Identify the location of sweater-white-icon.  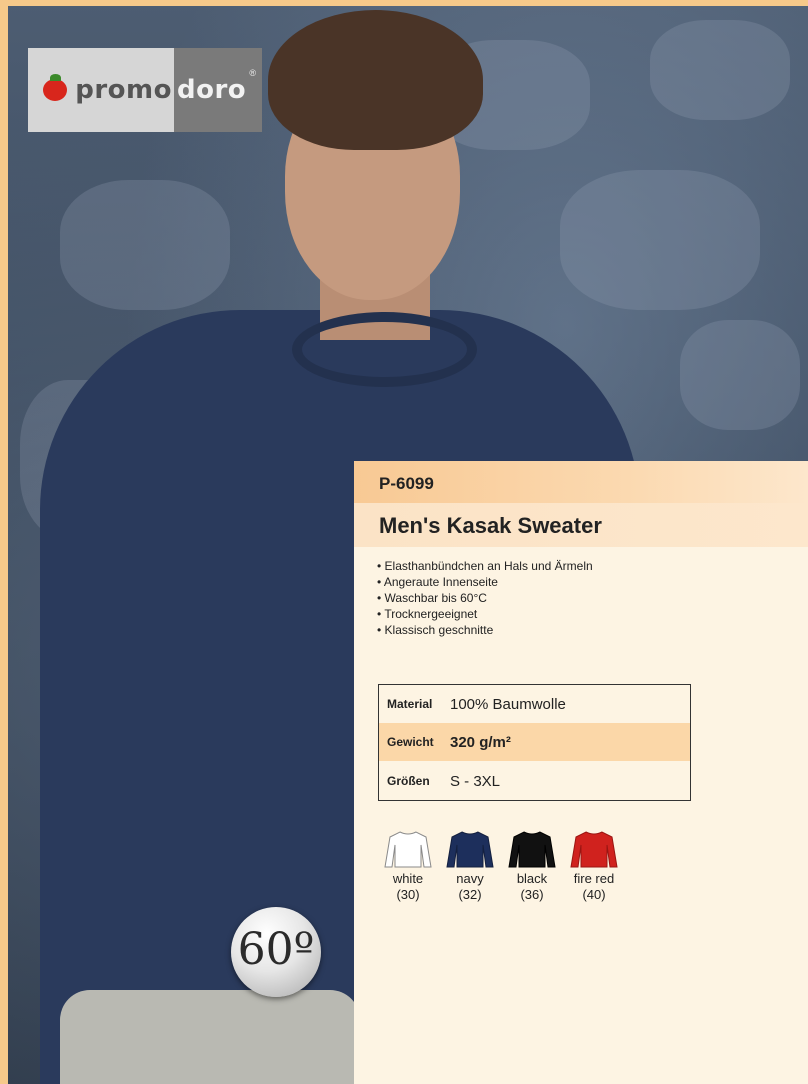
(408, 849).